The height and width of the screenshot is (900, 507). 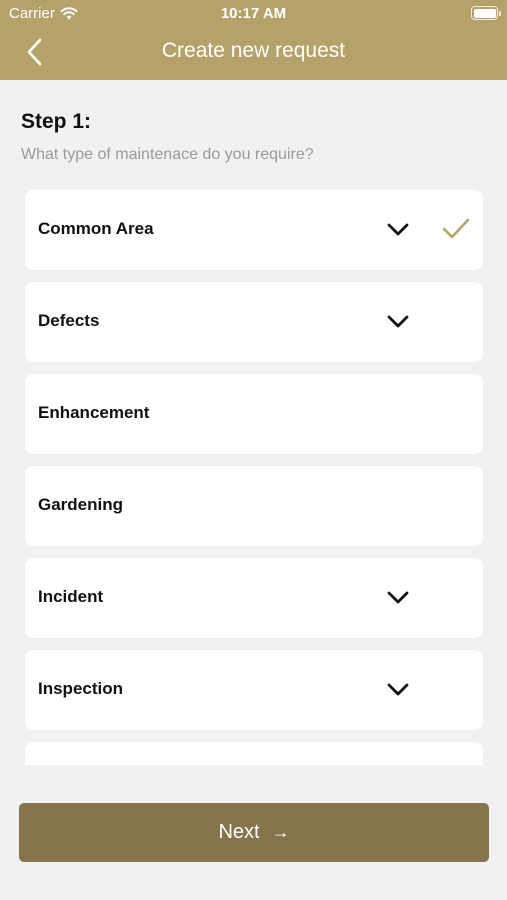 What do you see at coordinates (81, 504) in the screenshot?
I see `category-label: Gardening` at bounding box center [81, 504].